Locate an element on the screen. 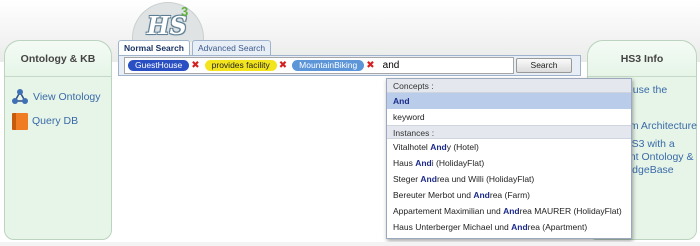  suggestion-text: rea und Willi (HolidayFlat) is located at coordinates (485, 179).